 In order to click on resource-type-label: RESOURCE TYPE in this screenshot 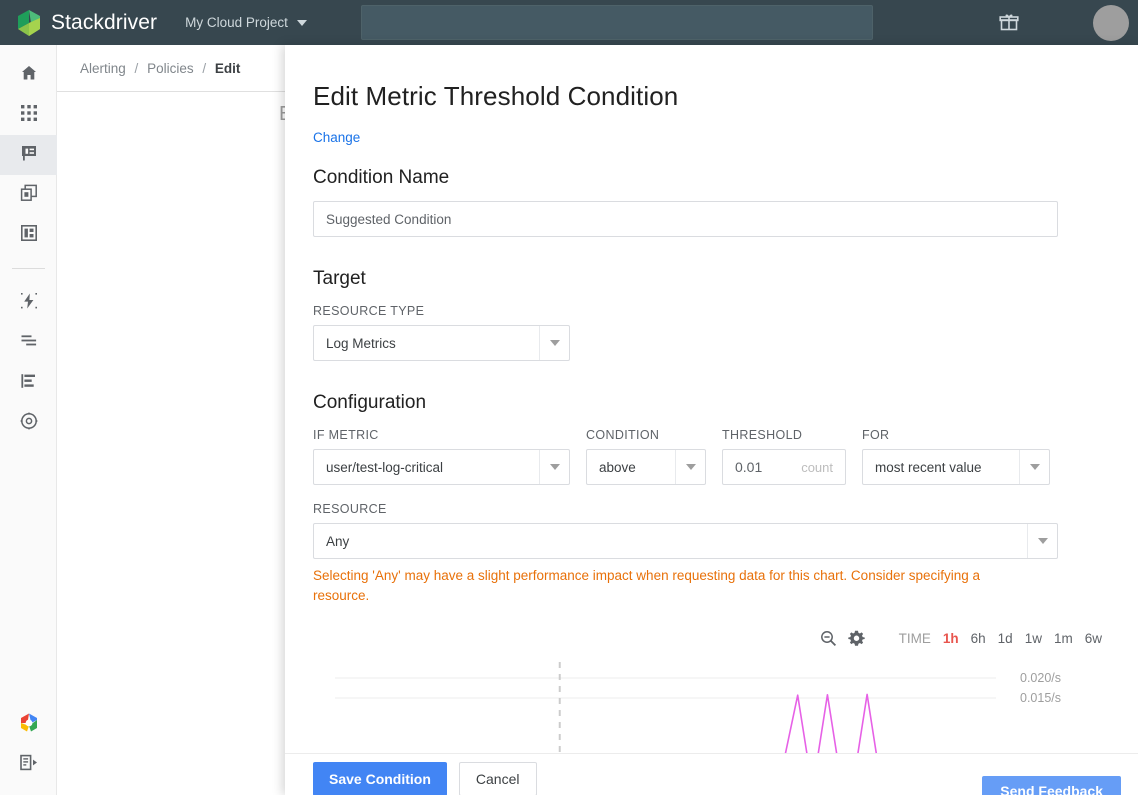, I will do `click(369, 311)`.